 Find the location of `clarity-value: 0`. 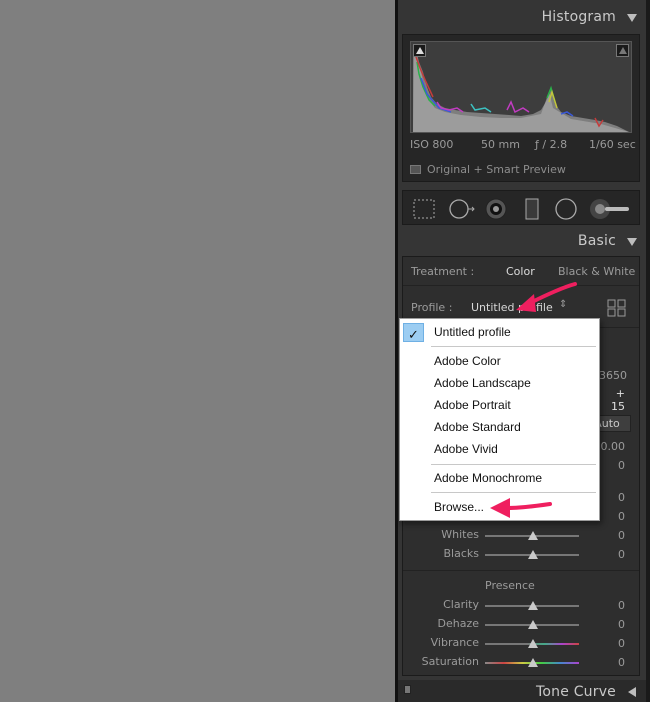

clarity-value: 0 is located at coordinates (614, 605).